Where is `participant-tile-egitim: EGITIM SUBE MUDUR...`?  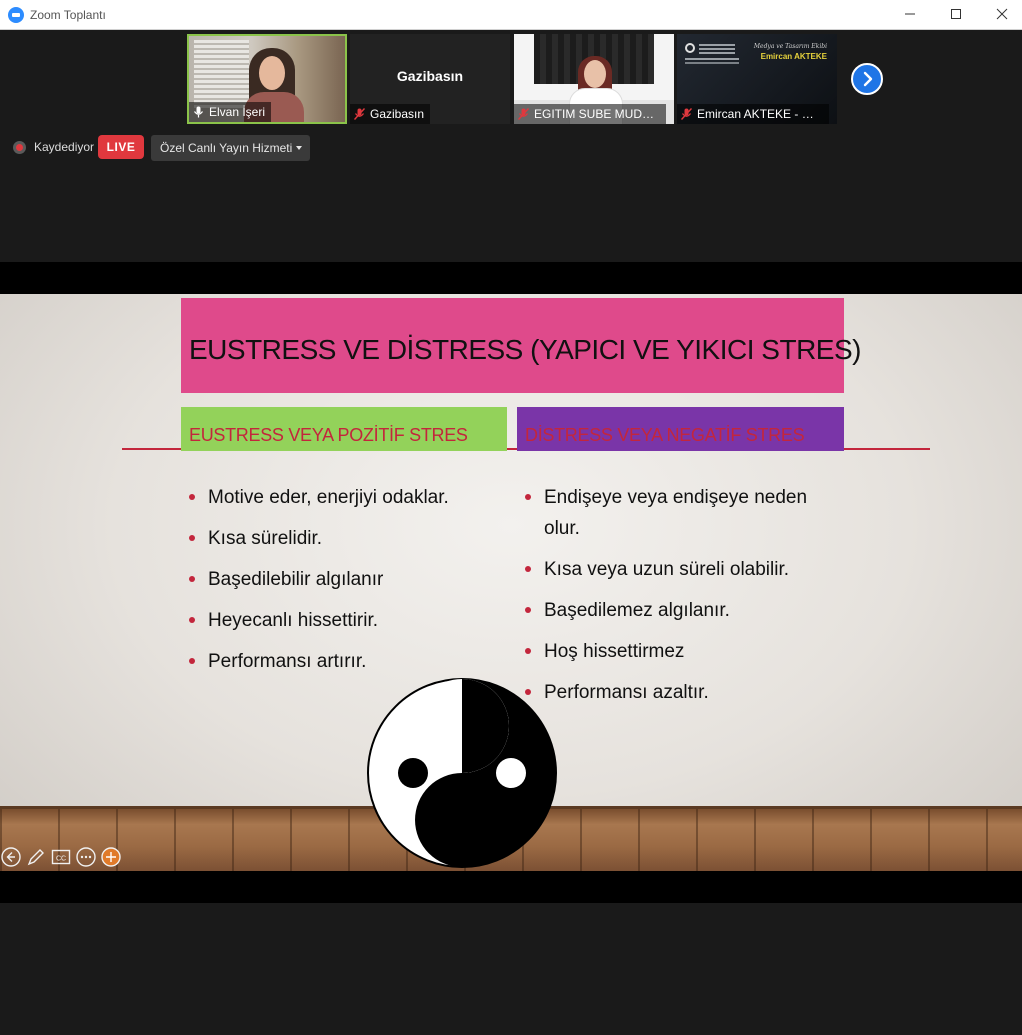 participant-tile-egitim: EGITIM SUBE MUDUR... is located at coordinates (594, 79).